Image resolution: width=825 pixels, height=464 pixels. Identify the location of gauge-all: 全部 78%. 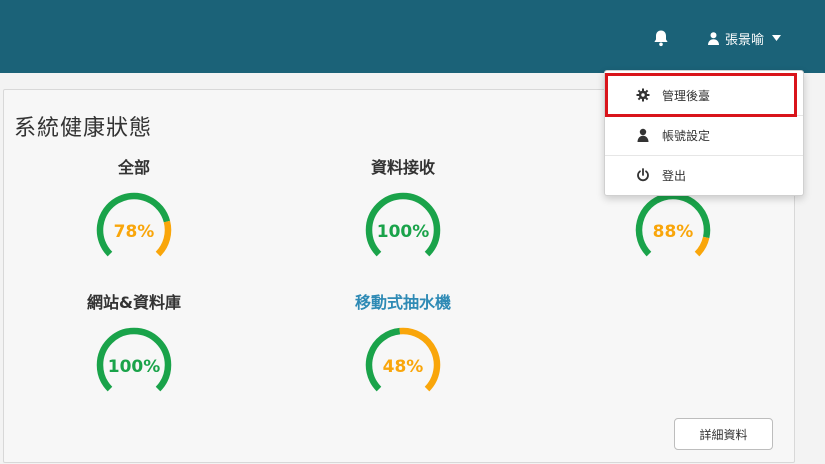
(134, 213).